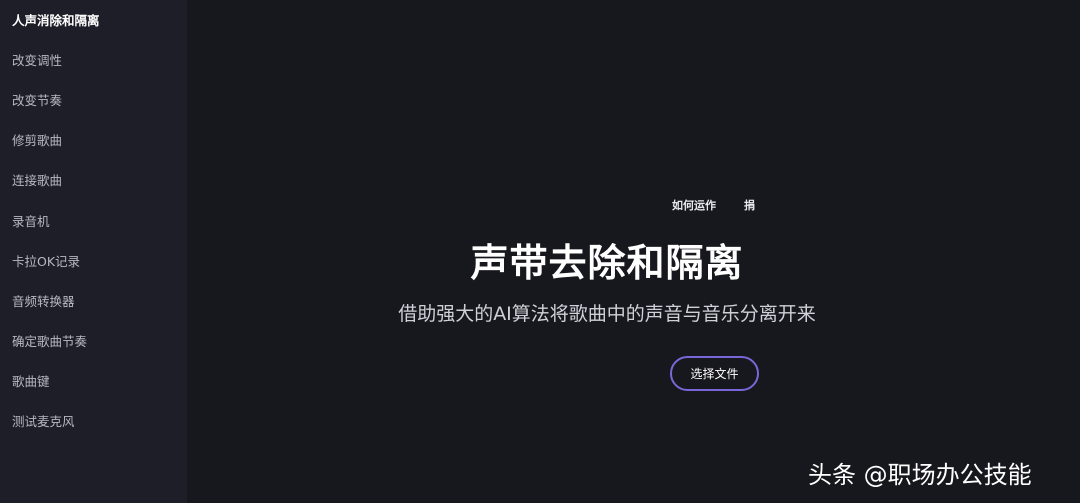  Describe the element at coordinates (633, 205) in the screenshot. I see `top-links: 如何运作 捐` at that location.